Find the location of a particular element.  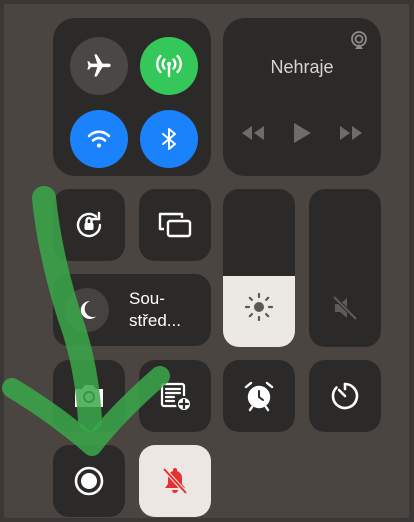

airplane-mode-toggle is located at coordinates (99, 66).